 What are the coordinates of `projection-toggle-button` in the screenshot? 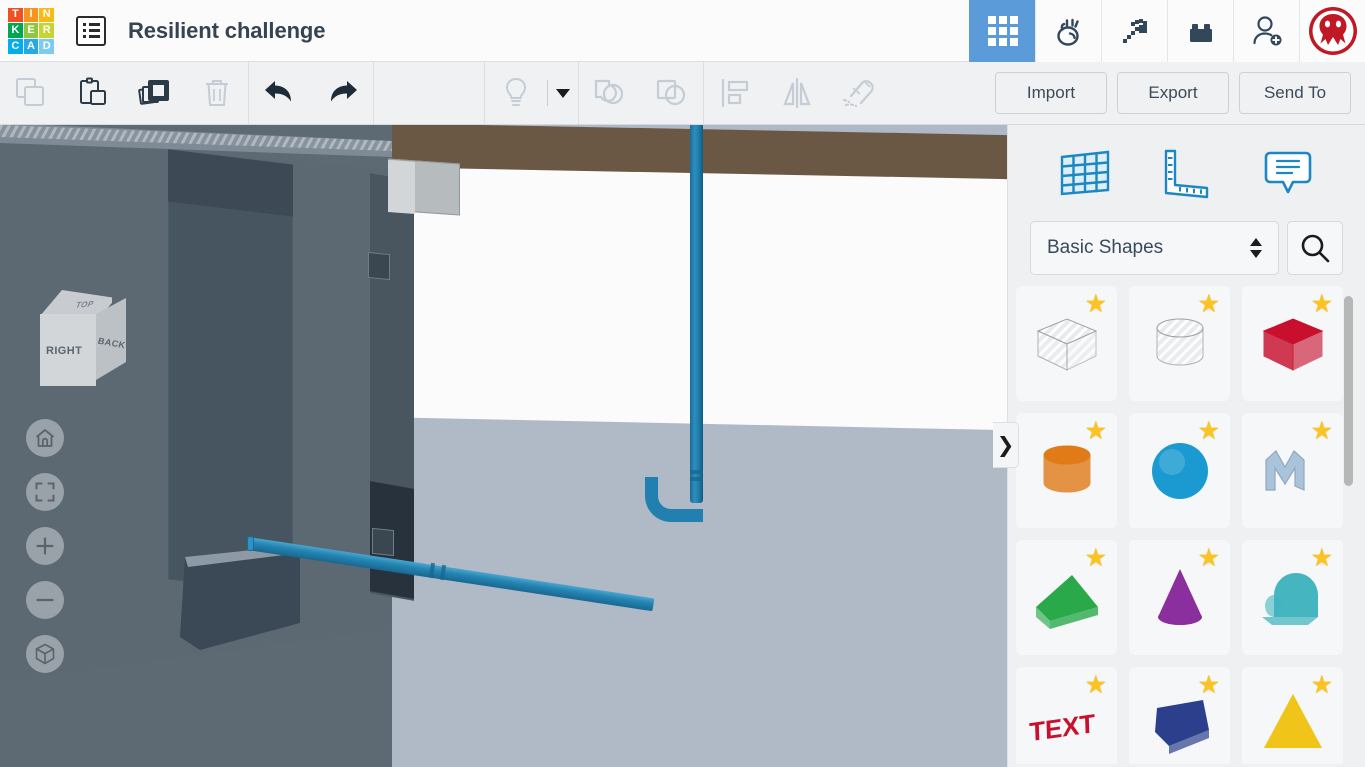 It's located at (45, 654).